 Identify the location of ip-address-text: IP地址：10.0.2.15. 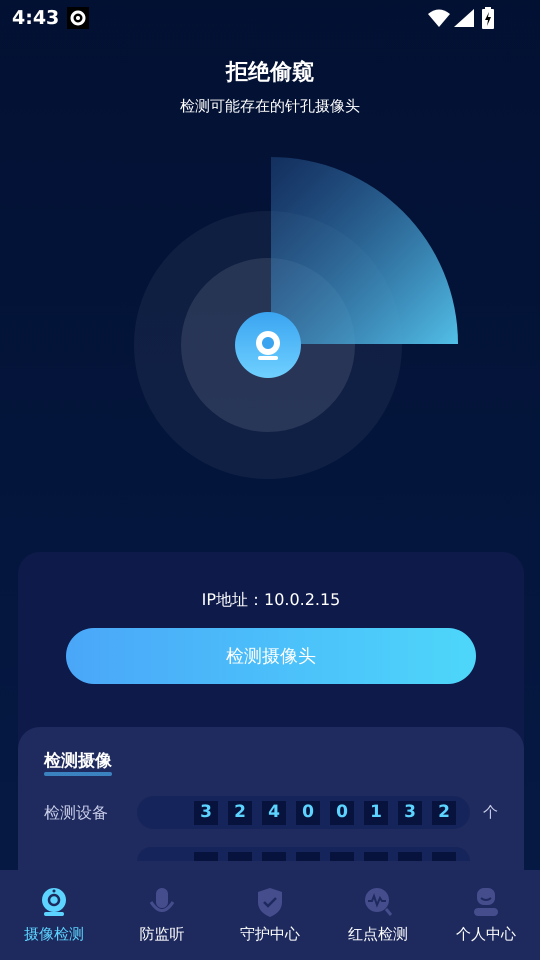
(271, 600).